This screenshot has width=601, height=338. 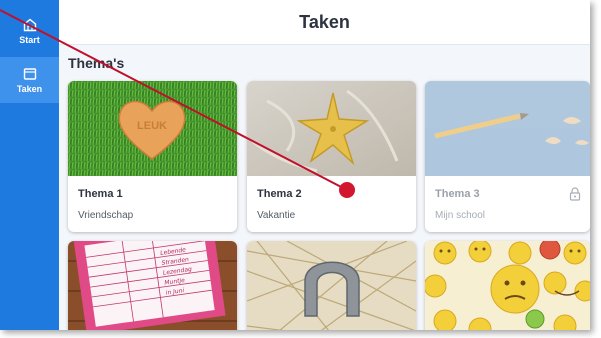 What do you see at coordinates (29, 88) in the screenshot?
I see `sidebar-item-label: Taken` at bounding box center [29, 88].